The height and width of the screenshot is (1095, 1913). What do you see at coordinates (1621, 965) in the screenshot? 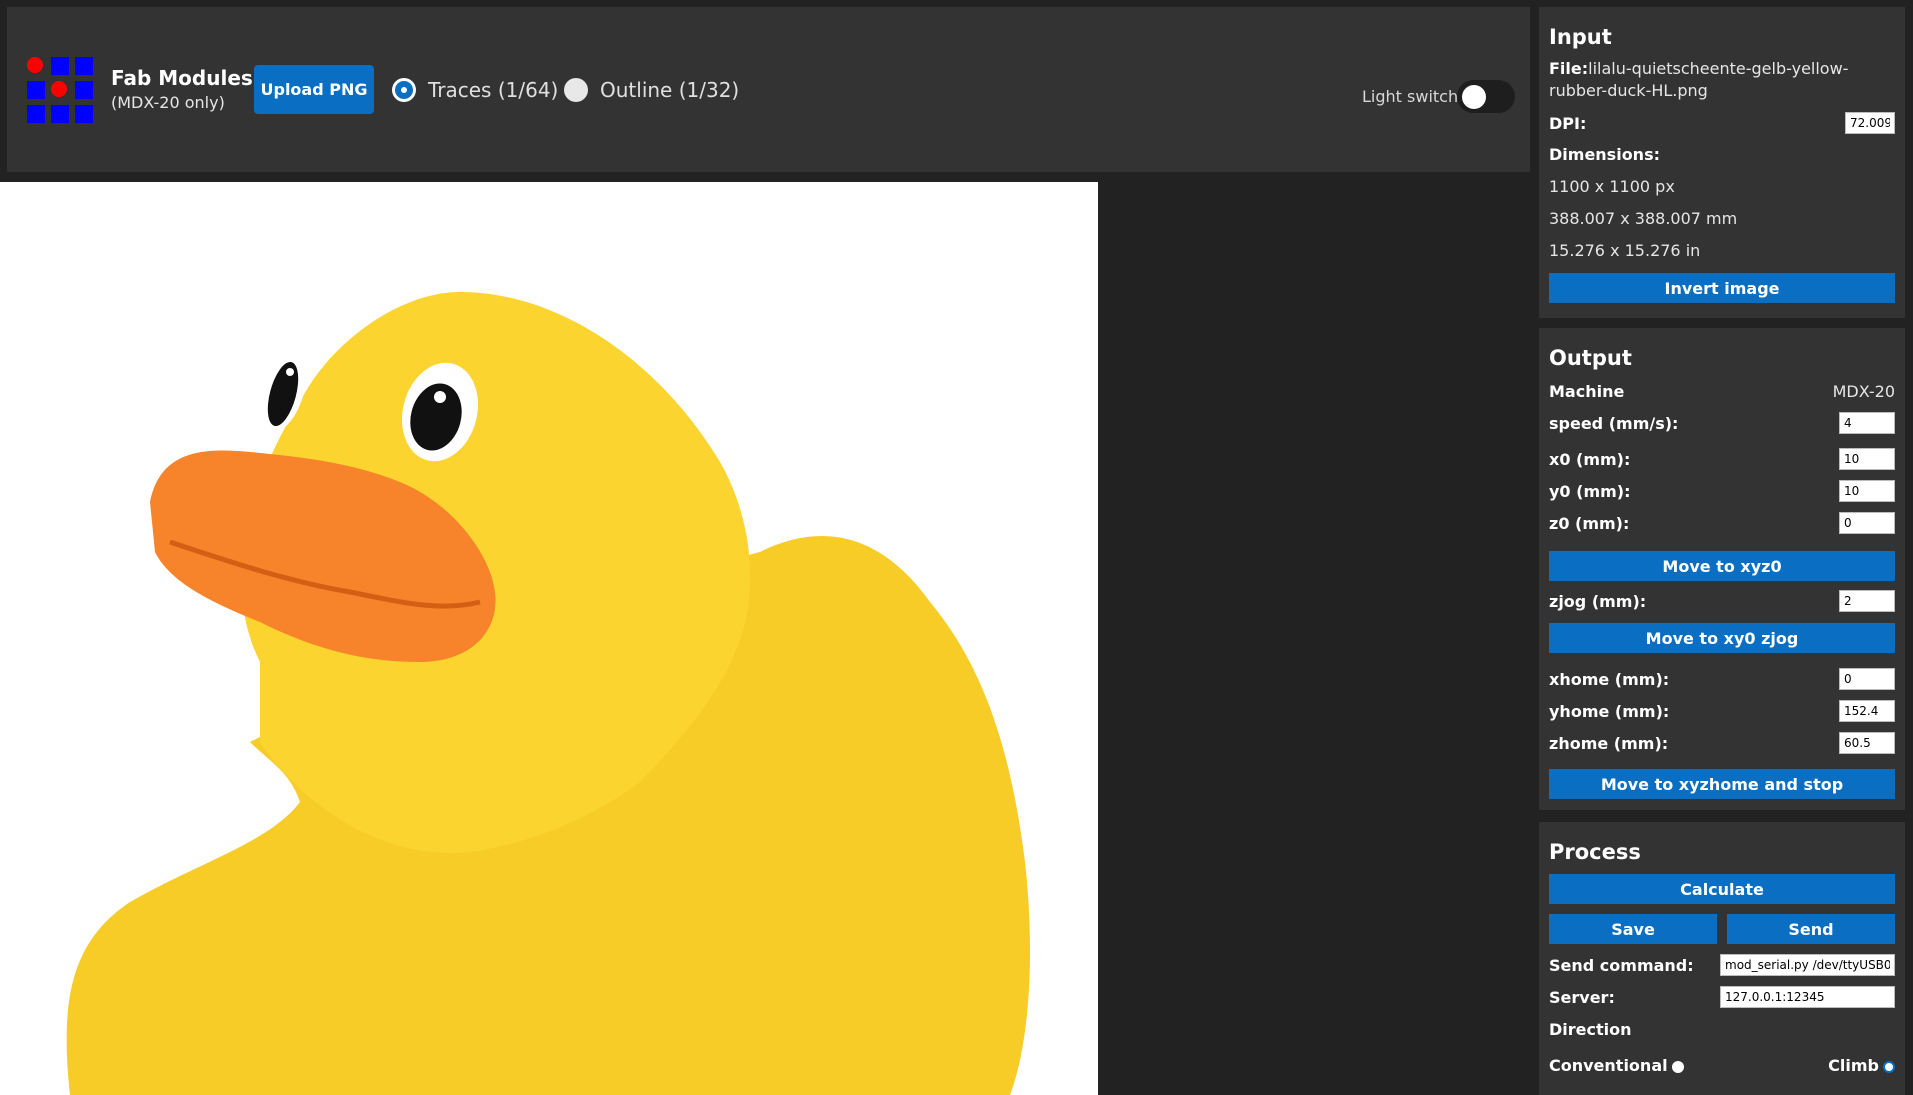
I see `send-command-label: Send command:` at bounding box center [1621, 965].